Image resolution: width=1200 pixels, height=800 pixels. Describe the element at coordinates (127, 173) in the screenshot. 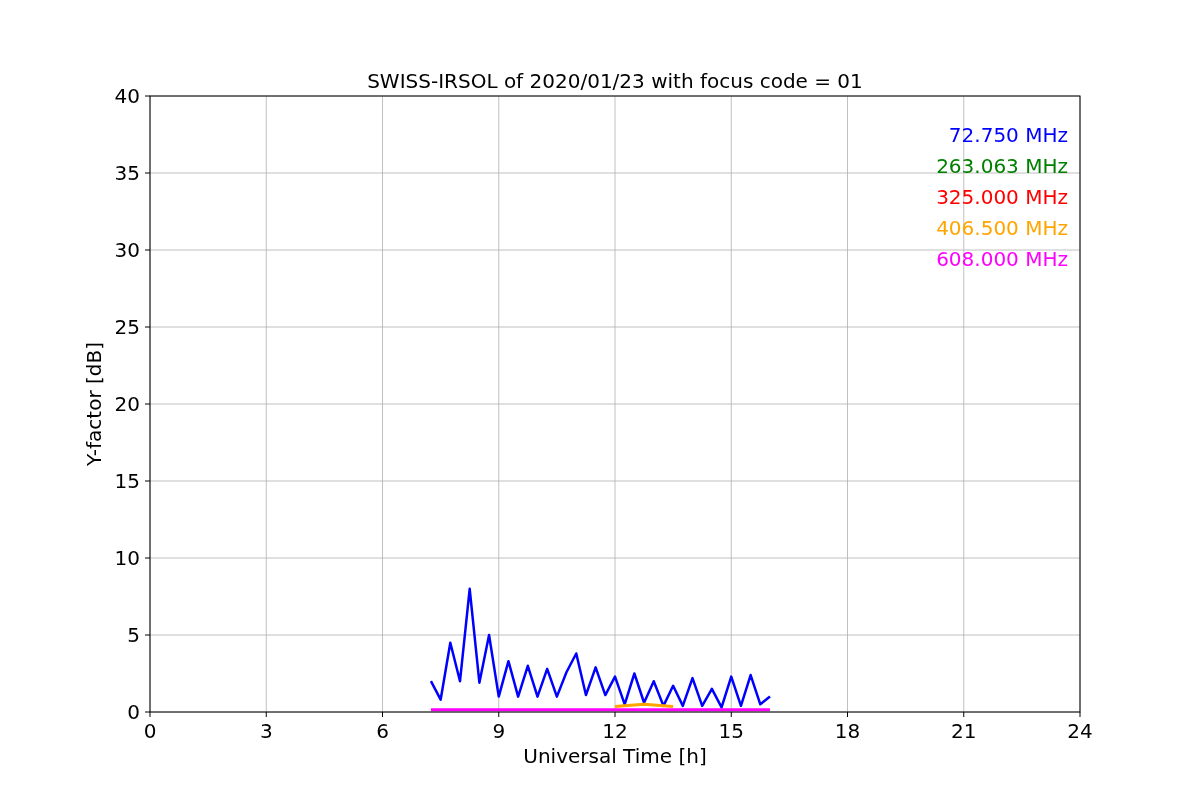

I see `y-tick-label: 35` at that location.